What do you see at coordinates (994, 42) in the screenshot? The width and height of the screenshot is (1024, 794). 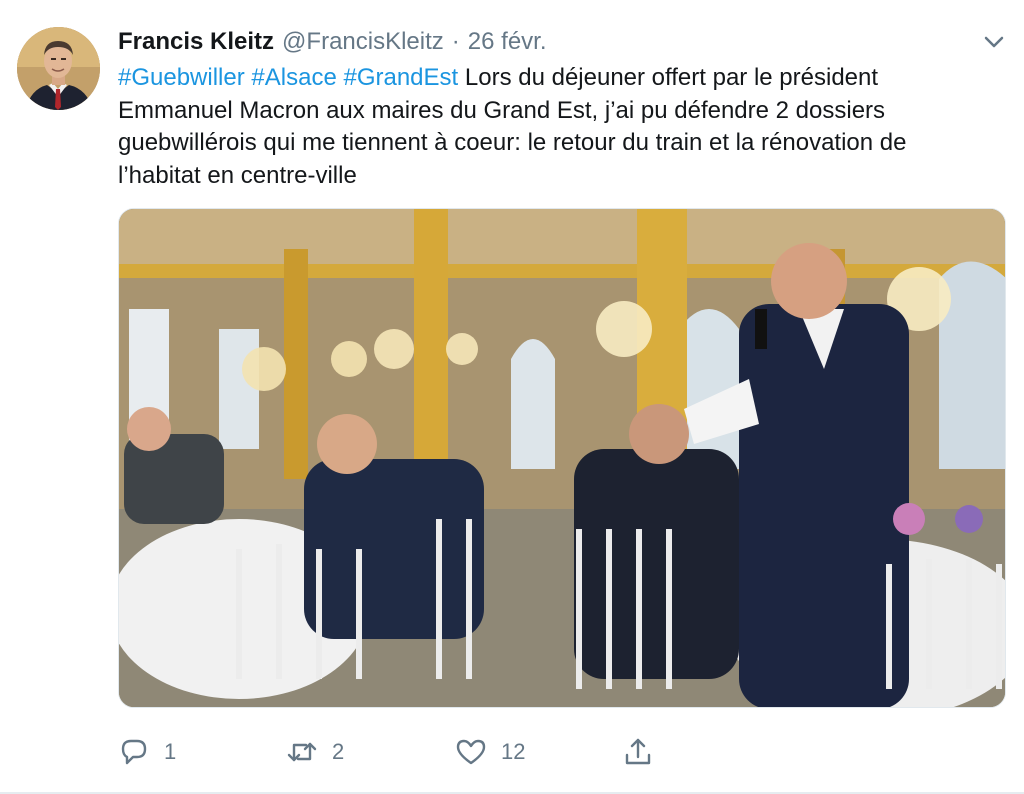 I see `chevron-down-icon` at bounding box center [994, 42].